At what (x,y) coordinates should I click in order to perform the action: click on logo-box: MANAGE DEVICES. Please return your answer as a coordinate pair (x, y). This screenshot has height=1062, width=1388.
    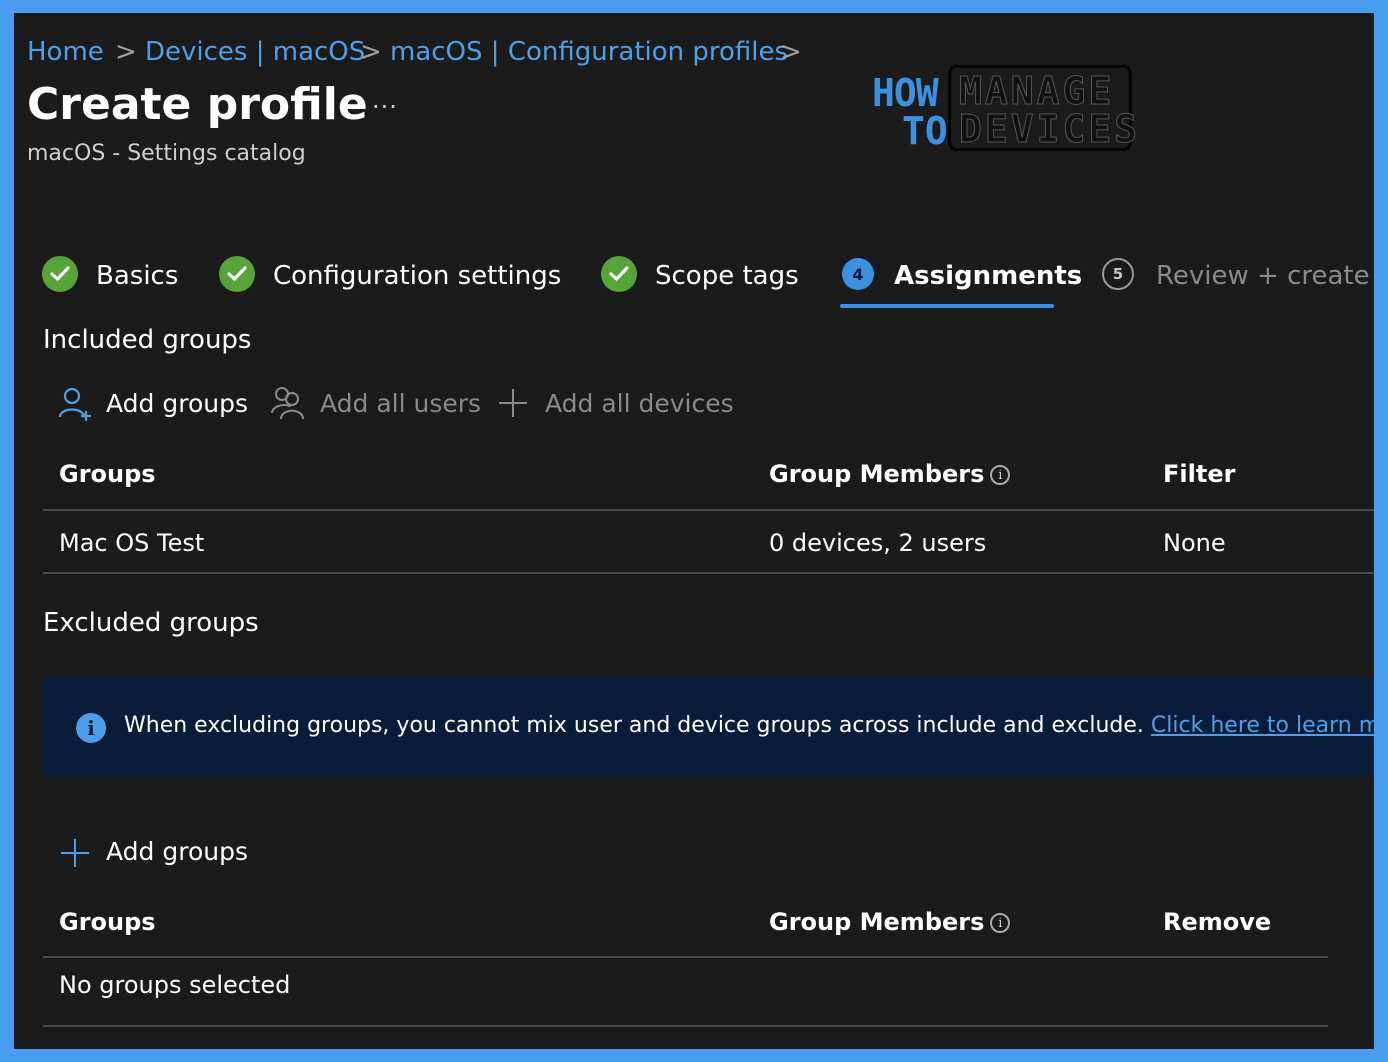
    Looking at the image, I should click on (1043, 108).